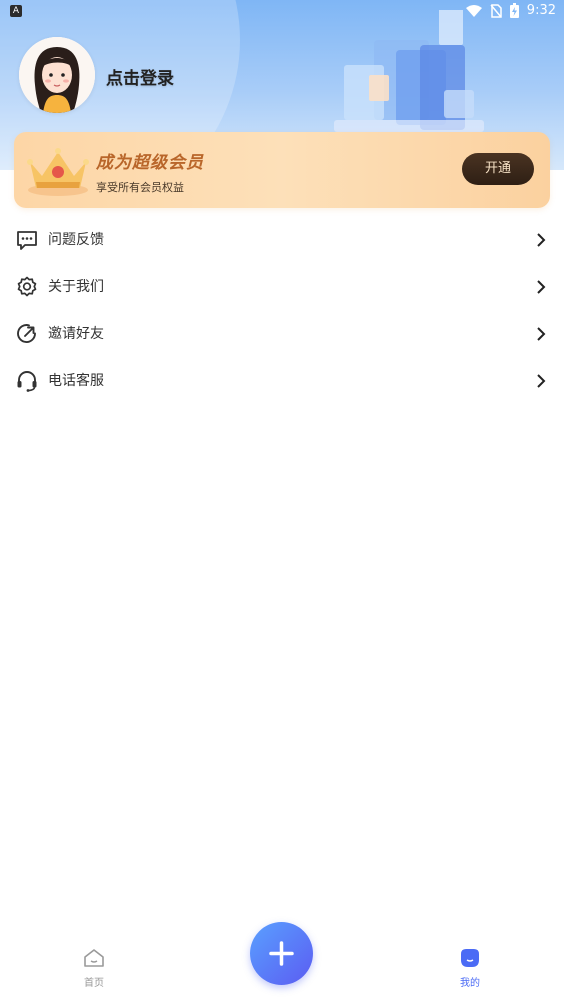  What do you see at coordinates (470, 983) in the screenshot?
I see `tab-mine-label: 我的` at bounding box center [470, 983].